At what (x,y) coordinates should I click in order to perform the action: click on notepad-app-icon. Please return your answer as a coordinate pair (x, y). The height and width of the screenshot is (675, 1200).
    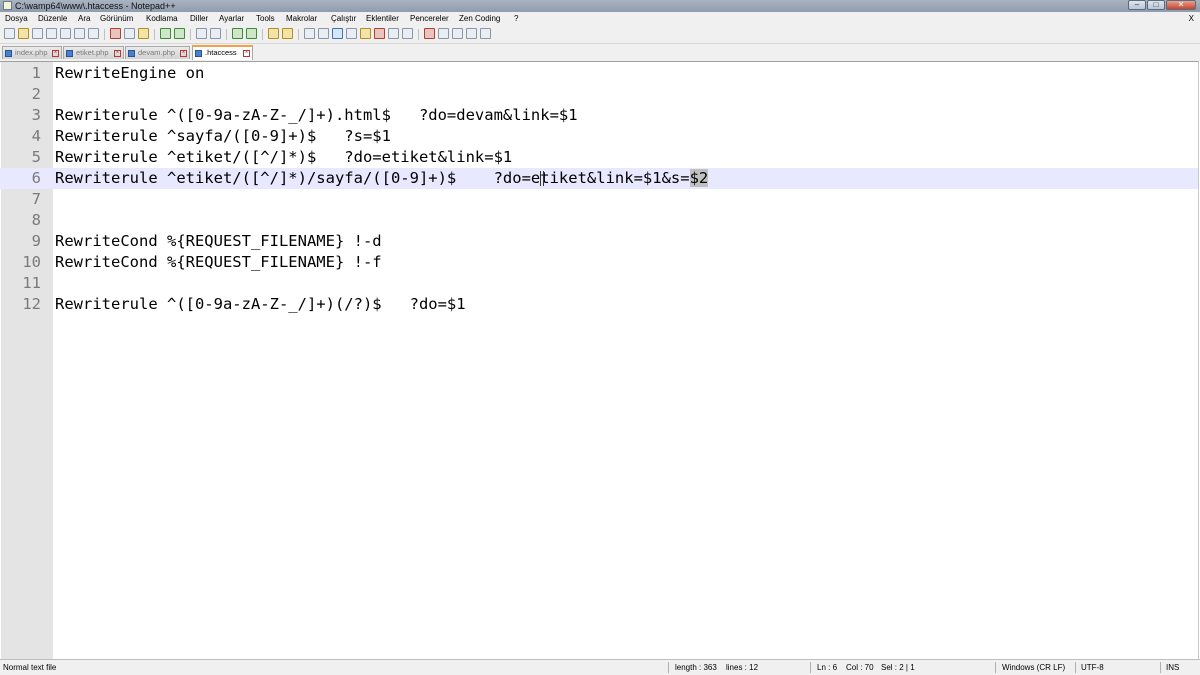
    Looking at the image, I should click on (7, 5).